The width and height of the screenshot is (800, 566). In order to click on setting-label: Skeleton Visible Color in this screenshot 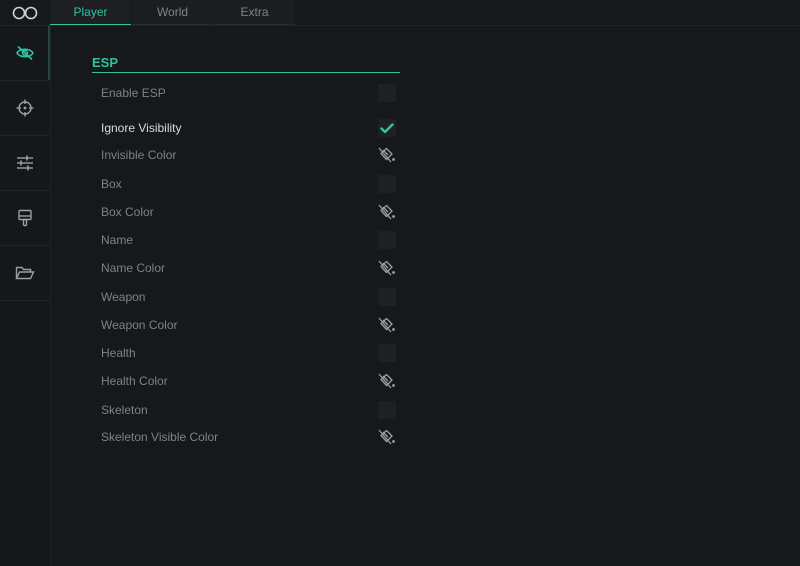, I will do `click(160, 437)`.